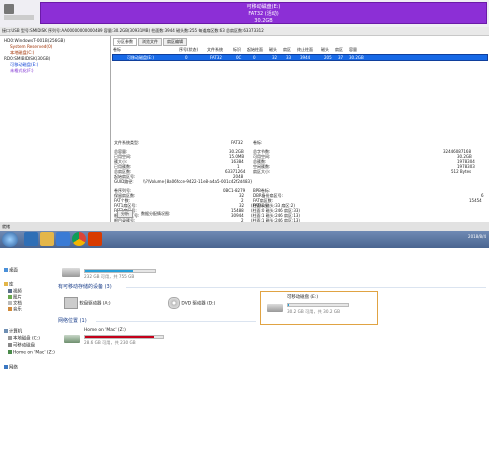 The width and height of the screenshot is (489, 453). What do you see at coordinates (17, 304) in the screenshot?
I see `nav-label: 文档` at bounding box center [17, 304].